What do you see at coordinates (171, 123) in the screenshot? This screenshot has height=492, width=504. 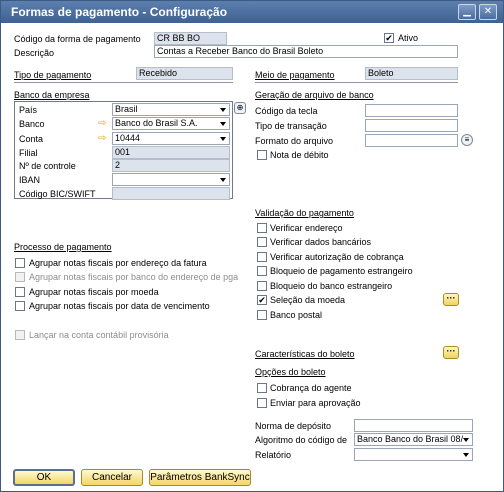 I see `bank-select: Banco do Brasil S.A.` at bounding box center [171, 123].